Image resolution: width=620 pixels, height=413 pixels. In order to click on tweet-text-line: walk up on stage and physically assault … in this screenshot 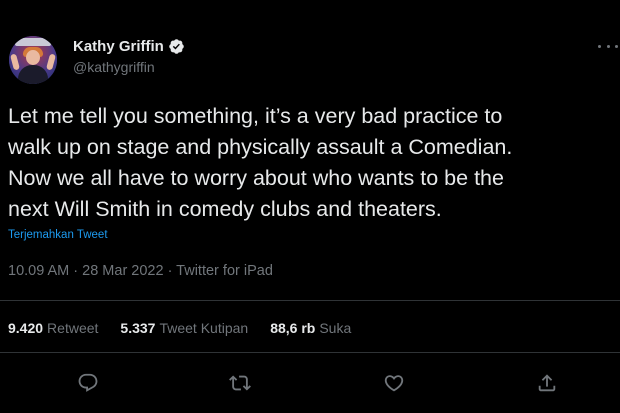, I will do `click(260, 147)`.